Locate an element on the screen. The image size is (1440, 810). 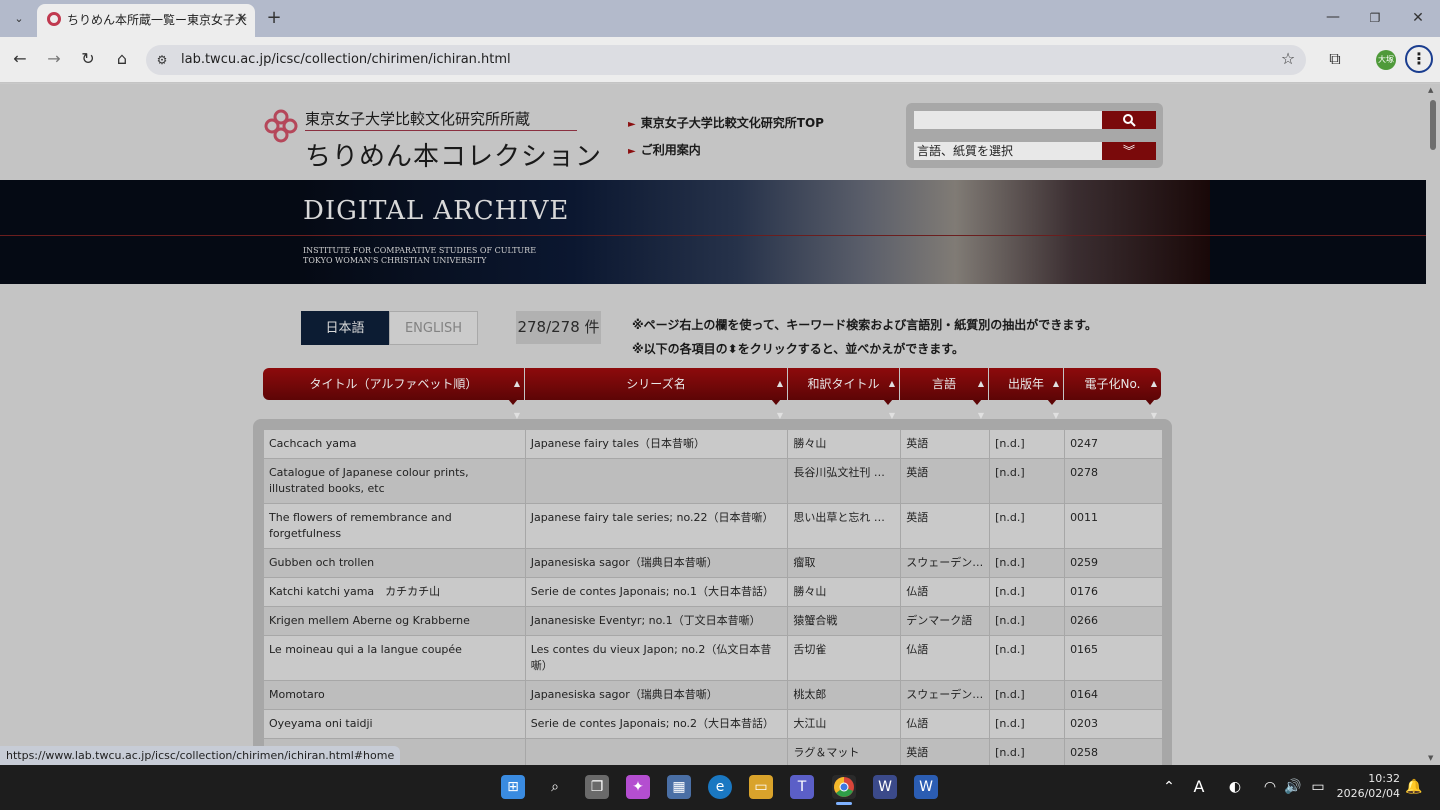
table-cell: 英語 is located at coordinates (945, 444).